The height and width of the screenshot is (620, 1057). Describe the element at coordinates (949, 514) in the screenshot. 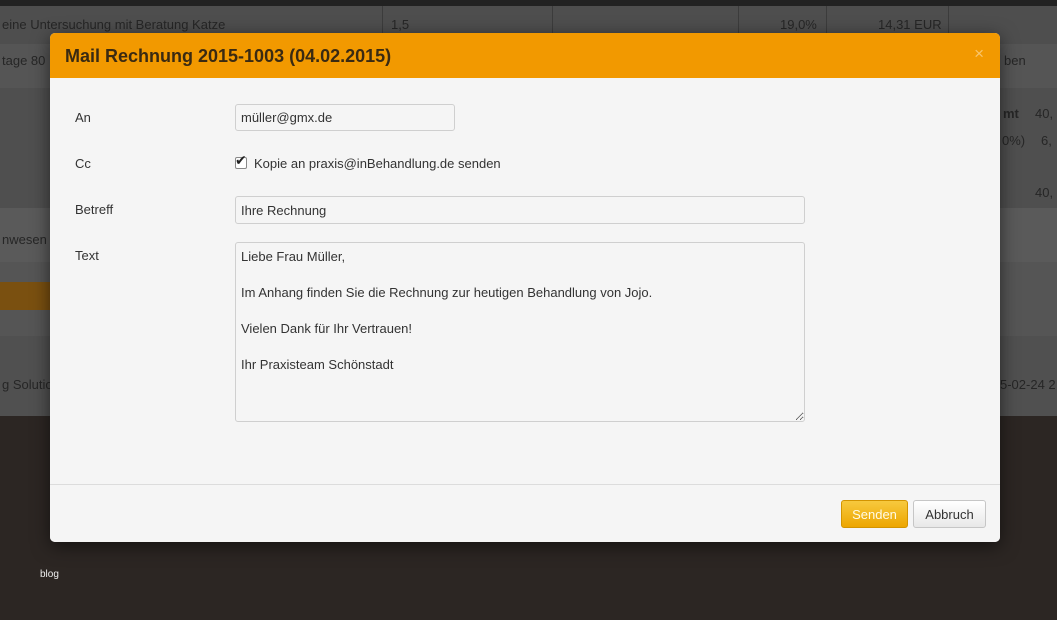

I see `cancel-button: Abbruch` at that location.